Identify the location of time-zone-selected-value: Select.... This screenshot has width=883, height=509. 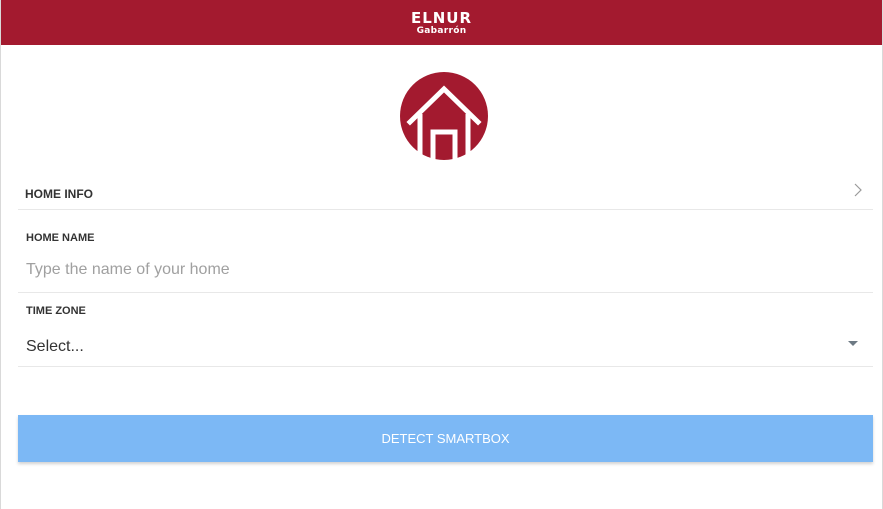
(55, 346).